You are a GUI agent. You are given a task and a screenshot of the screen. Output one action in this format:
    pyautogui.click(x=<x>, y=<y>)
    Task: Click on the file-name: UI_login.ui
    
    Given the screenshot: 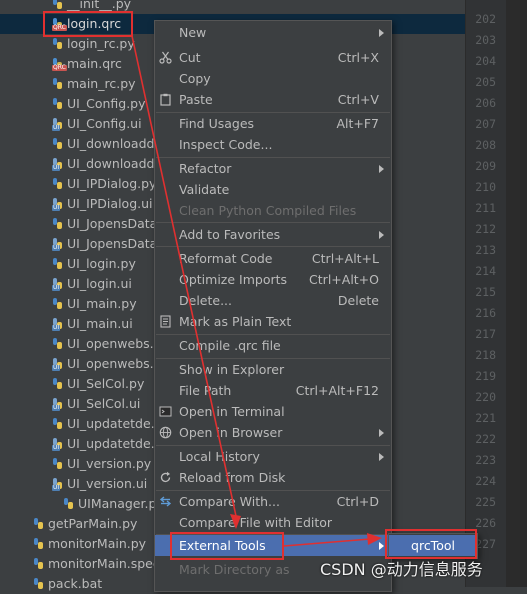 What is the action you would take?
    pyautogui.click(x=99, y=283)
    